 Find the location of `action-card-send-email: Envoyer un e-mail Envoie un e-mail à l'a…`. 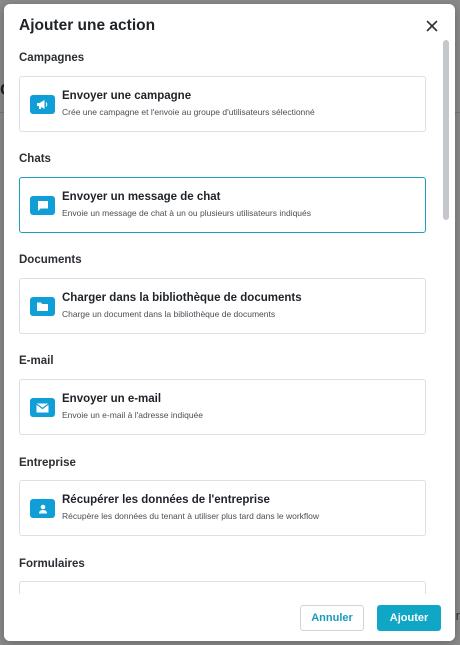

action-card-send-email: Envoyer un e-mail Envoie un e-mail à l'a… is located at coordinates (222, 407).